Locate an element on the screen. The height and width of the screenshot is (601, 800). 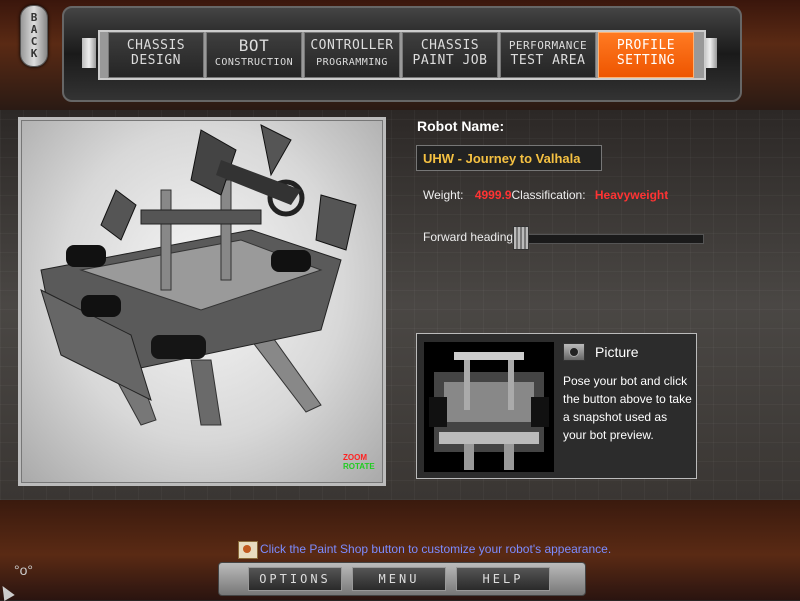
tab-chassis-design: CHASSIS DESIGN is located at coordinates (156, 55).